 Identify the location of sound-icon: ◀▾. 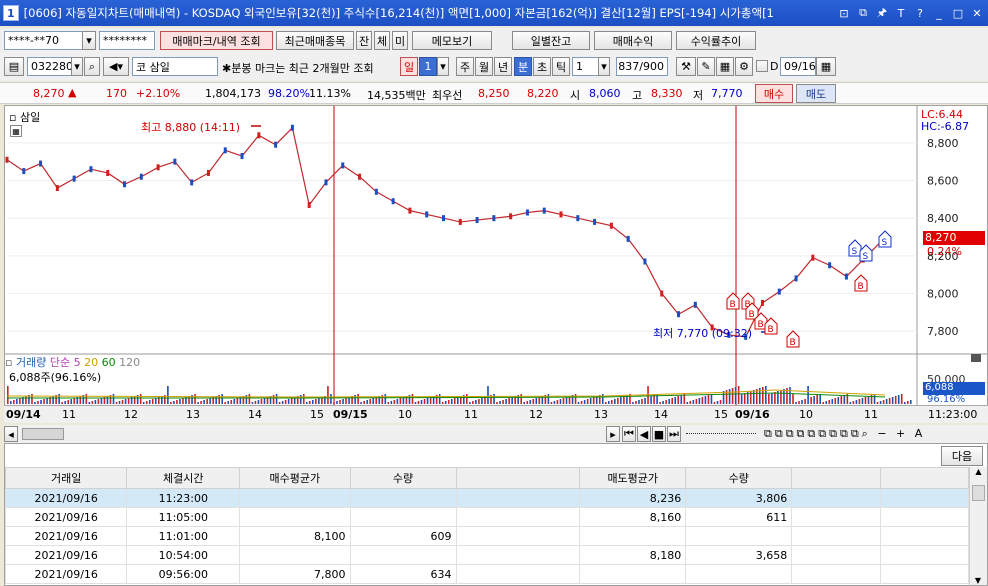
(116, 66).